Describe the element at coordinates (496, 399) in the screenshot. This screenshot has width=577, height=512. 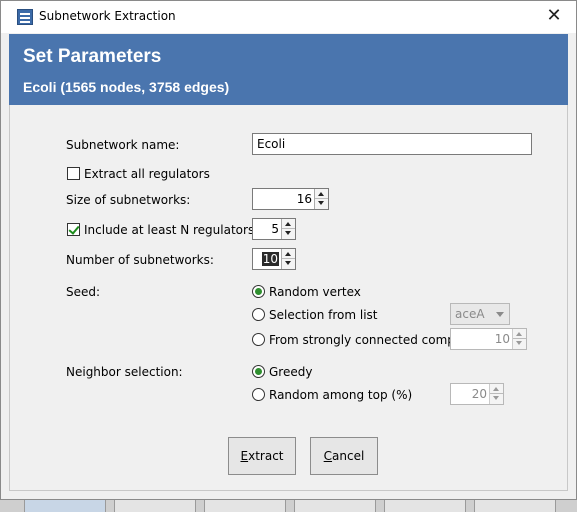
I see `neighbor-top-decrement-button` at that location.